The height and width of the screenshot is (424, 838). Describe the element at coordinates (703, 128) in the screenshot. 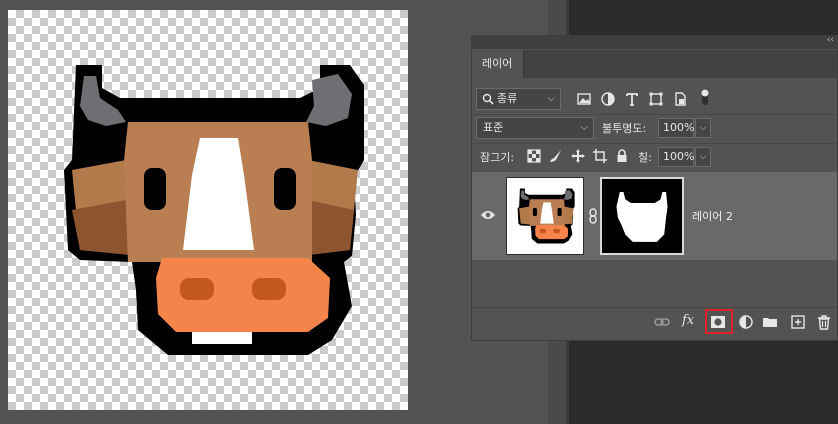

I see `opacity-dropdown-button: ⌵` at that location.